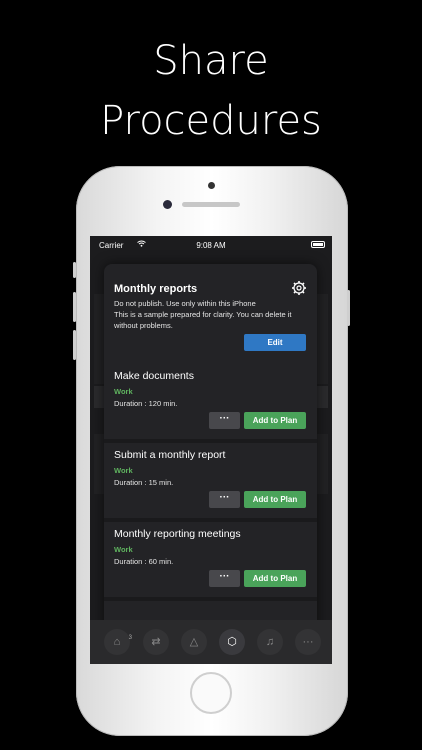 The image size is (422, 750). What do you see at coordinates (154, 376) in the screenshot?
I see `task-name: Make documents` at bounding box center [154, 376].